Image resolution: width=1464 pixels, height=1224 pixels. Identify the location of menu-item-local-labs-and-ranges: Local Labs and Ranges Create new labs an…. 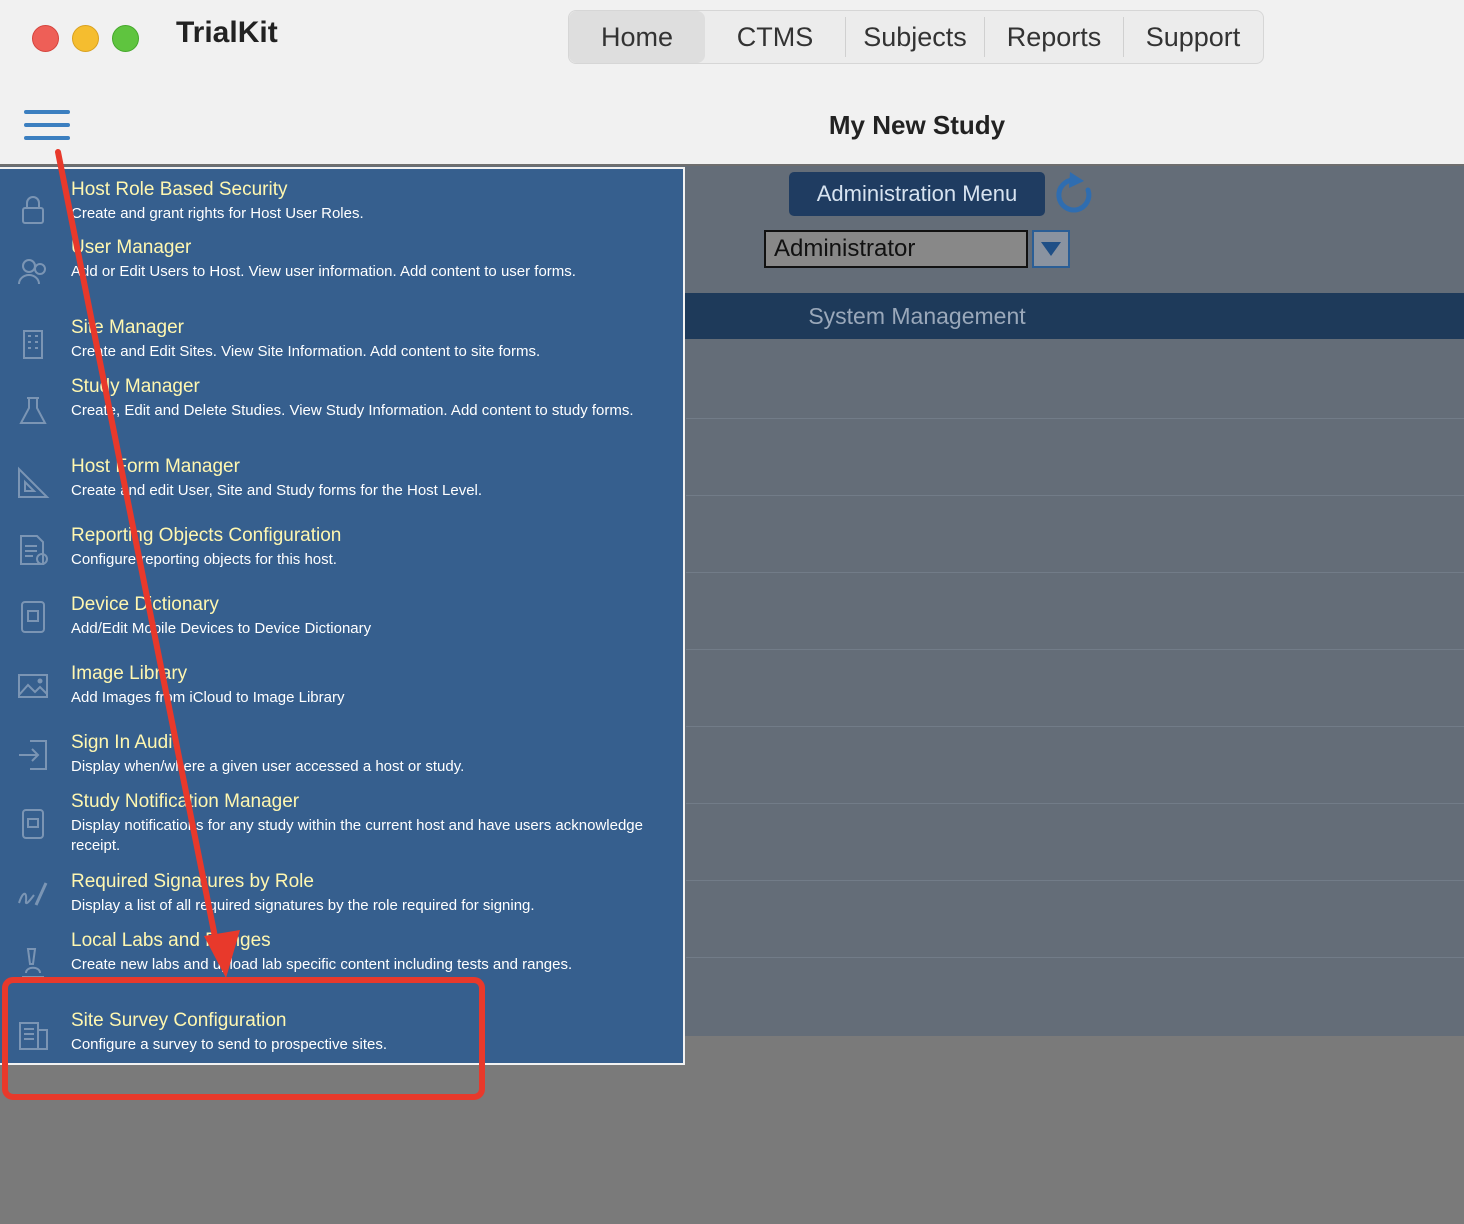
(341, 968).